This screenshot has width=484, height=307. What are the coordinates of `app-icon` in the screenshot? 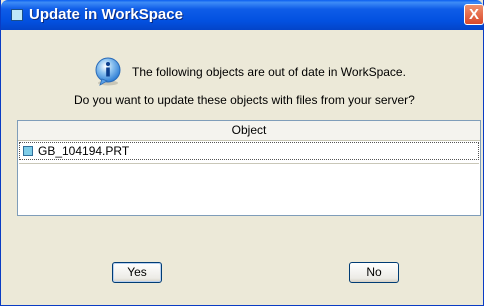 It's located at (17, 15).